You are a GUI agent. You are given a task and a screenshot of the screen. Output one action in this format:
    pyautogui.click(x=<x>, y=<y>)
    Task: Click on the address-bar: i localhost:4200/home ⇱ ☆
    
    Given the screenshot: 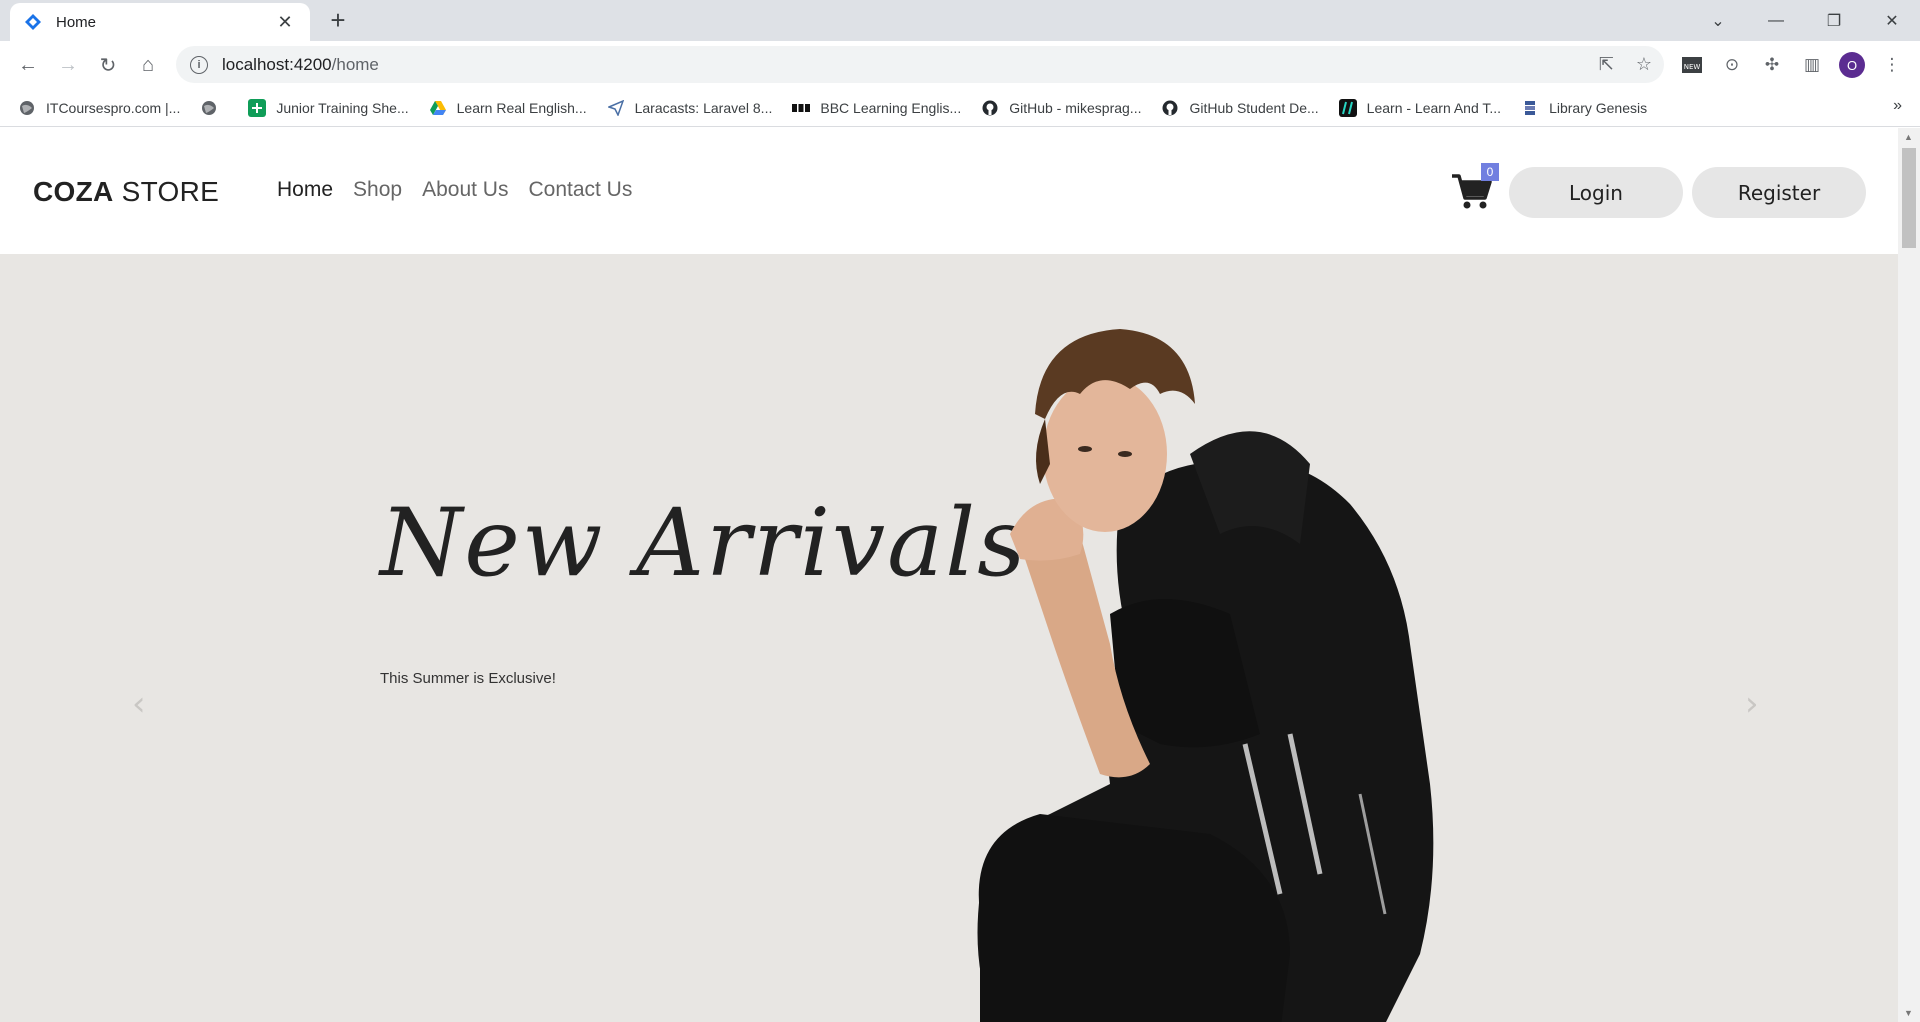 What is the action you would take?
    pyautogui.click(x=920, y=64)
    